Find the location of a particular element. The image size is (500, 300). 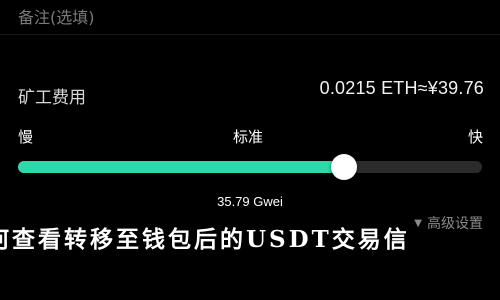

fee-slider is located at coordinates (250, 167).